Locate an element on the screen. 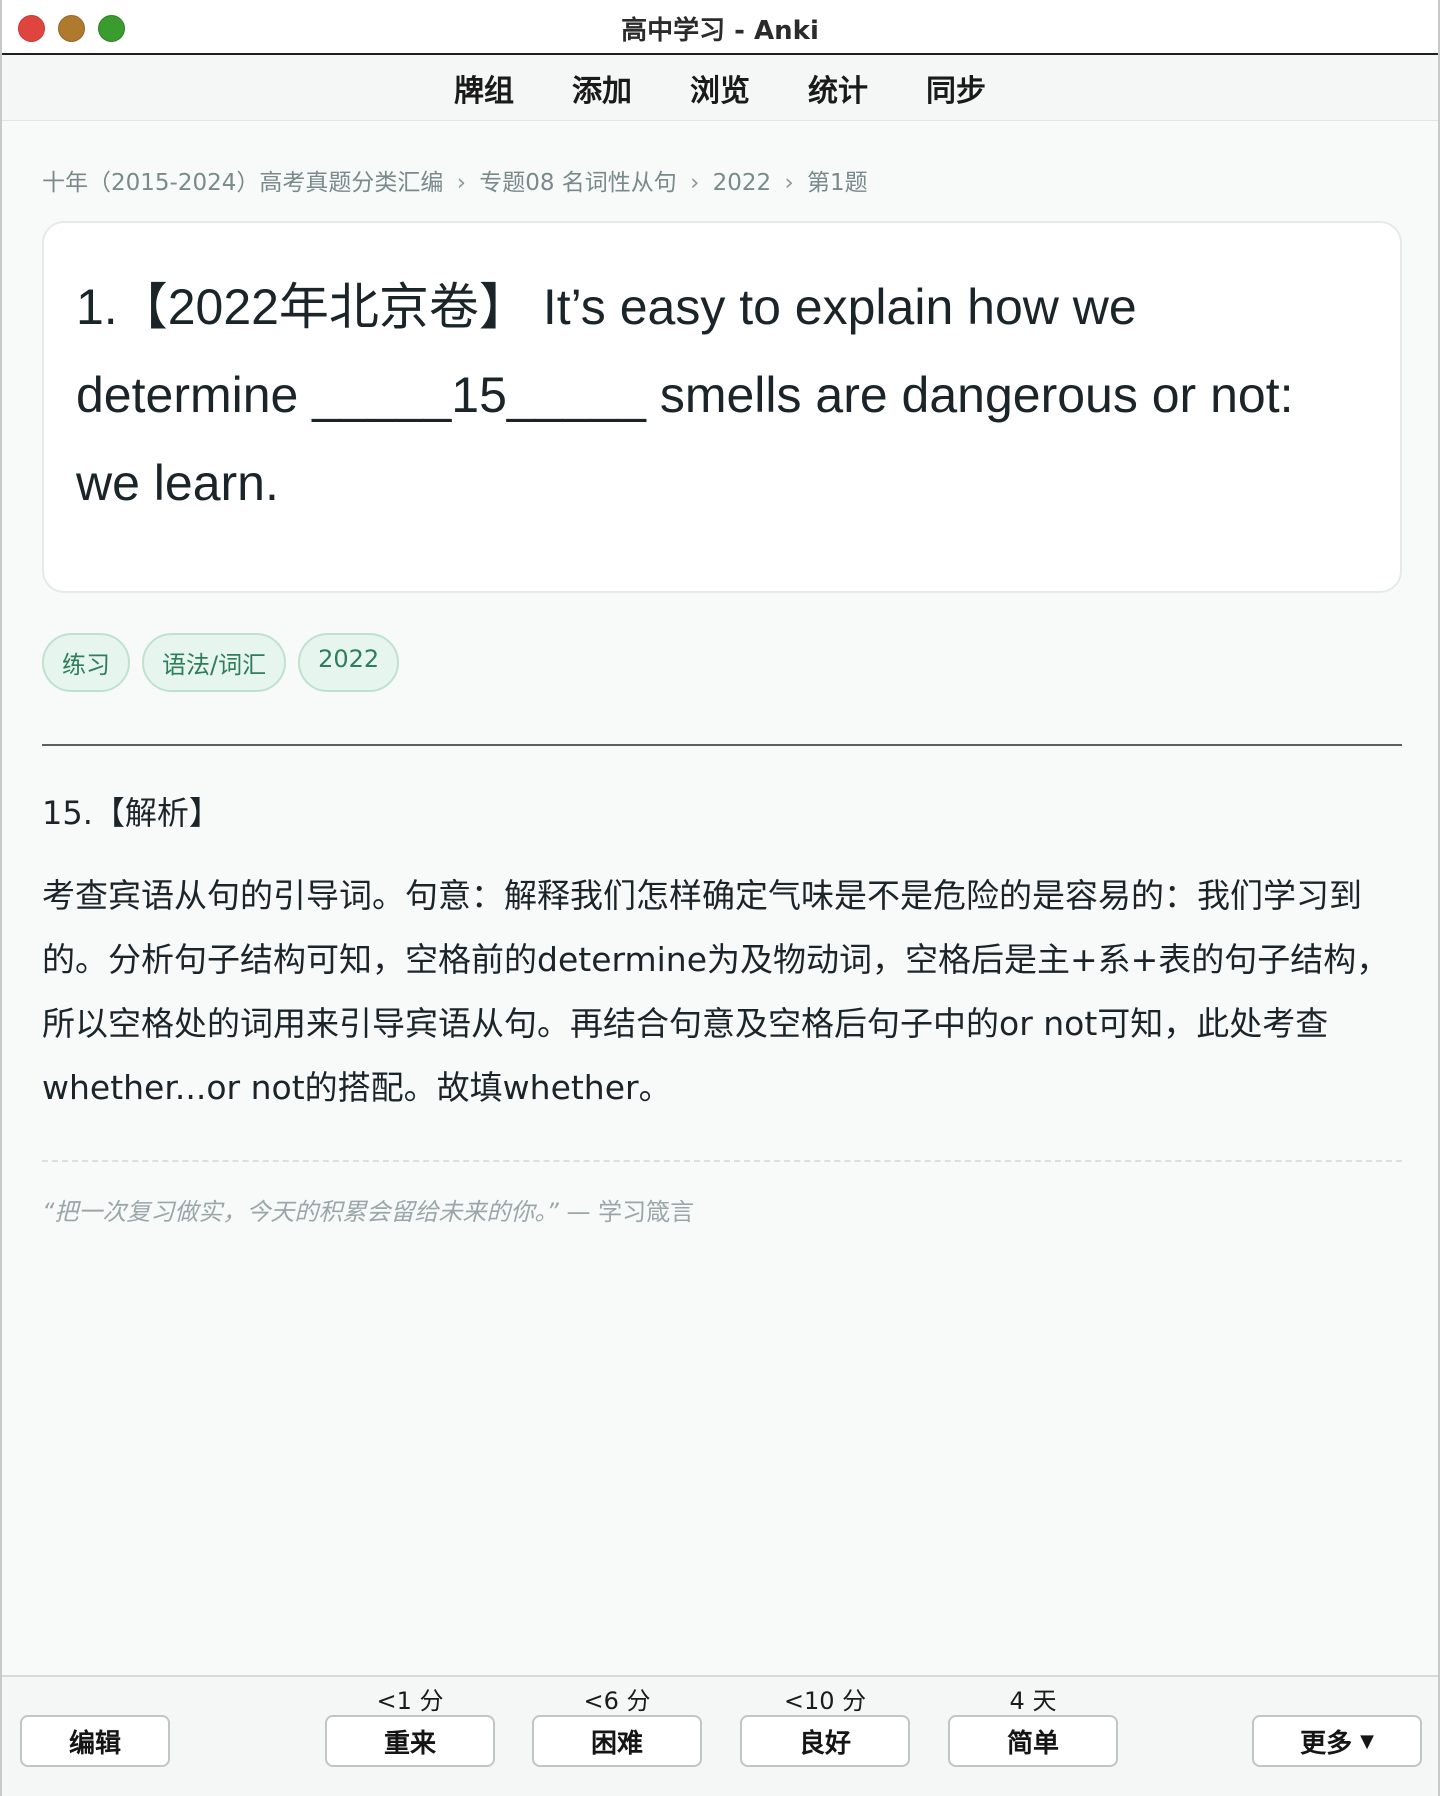 The image size is (1440, 1796). breadcrumb-item: 专题08 名词性从句 is located at coordinates (578, 183).